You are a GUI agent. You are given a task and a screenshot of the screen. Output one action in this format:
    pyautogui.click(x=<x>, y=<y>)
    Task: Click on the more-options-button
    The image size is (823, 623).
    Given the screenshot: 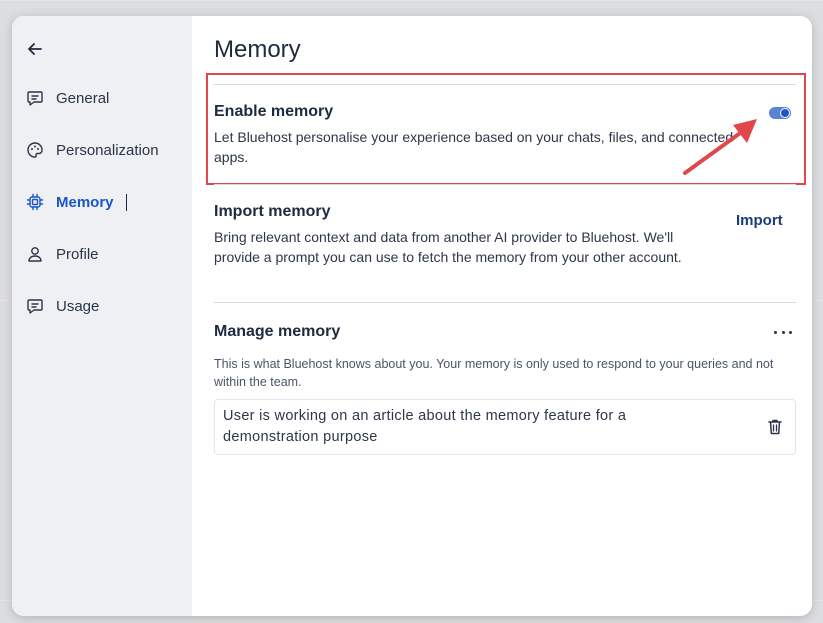 What is the action you would take?
    pyautogui.click(x=783, y=332)
    